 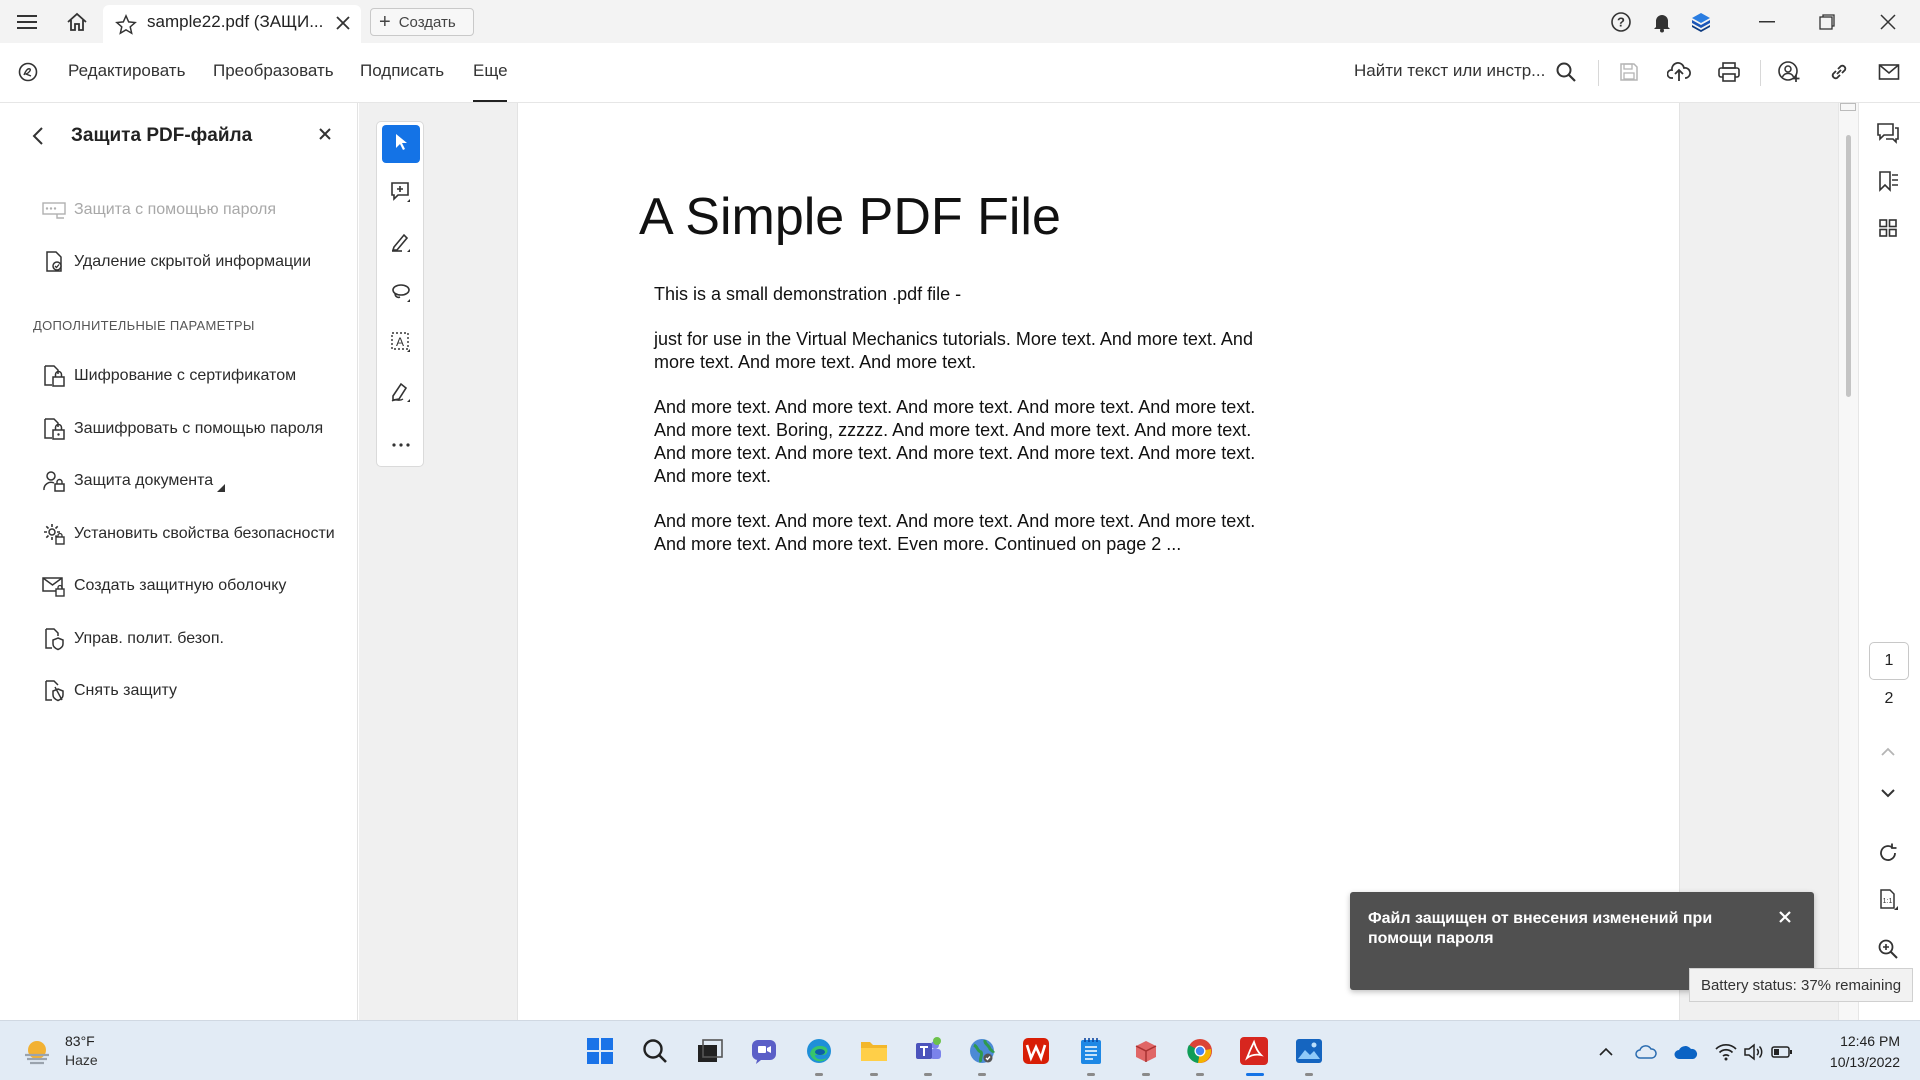 I want to click on plus-icon: +, so click(x=385, y=21).